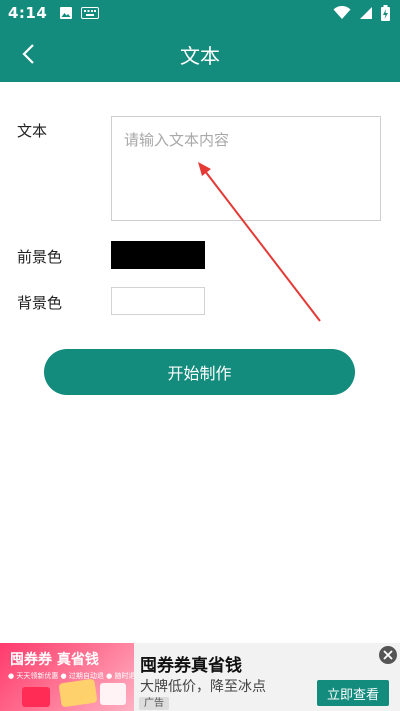  I want to click on start-making-label: 开始制作, so click(199, 373).